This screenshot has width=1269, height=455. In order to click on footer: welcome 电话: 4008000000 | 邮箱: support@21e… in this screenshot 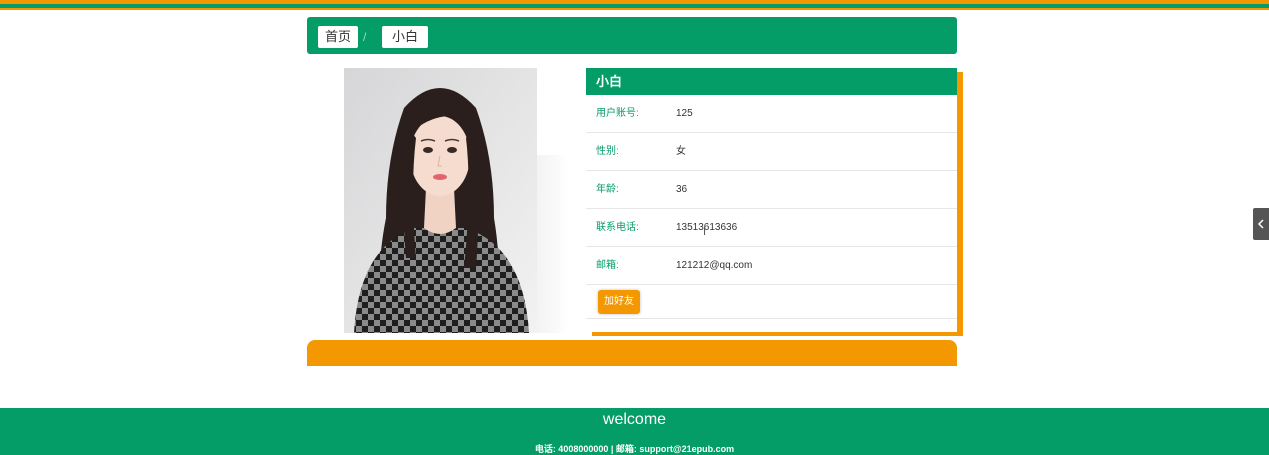, I will do `click(634, 431)`.